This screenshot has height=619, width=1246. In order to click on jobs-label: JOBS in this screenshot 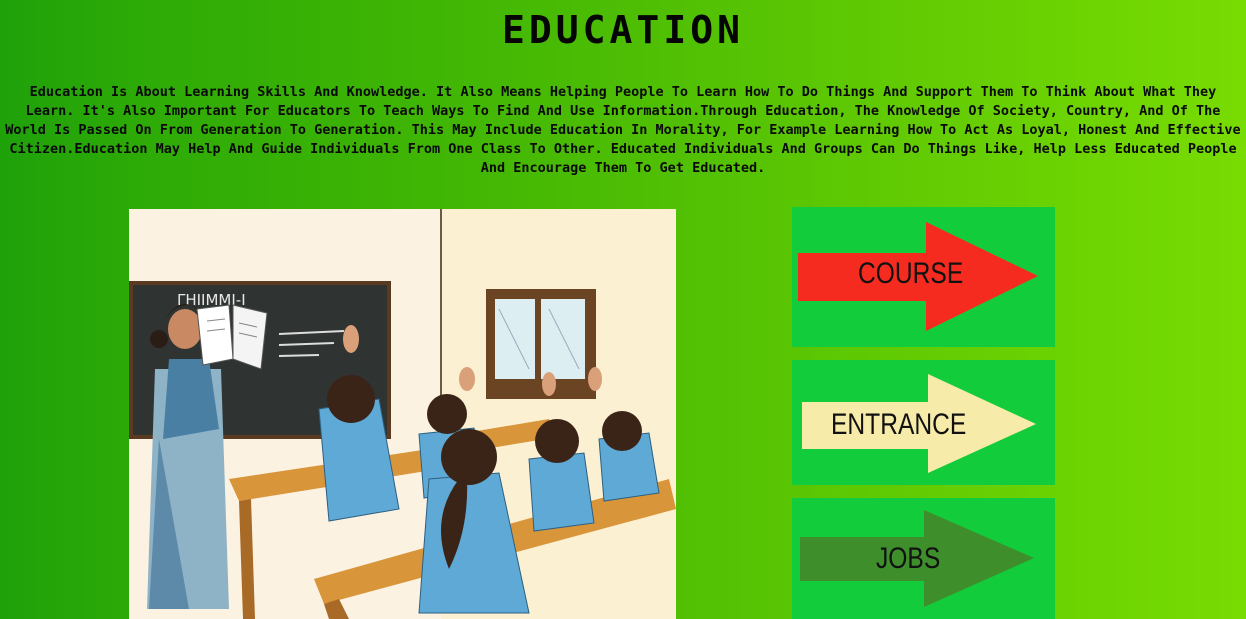, I will do `click(908, 558)`.